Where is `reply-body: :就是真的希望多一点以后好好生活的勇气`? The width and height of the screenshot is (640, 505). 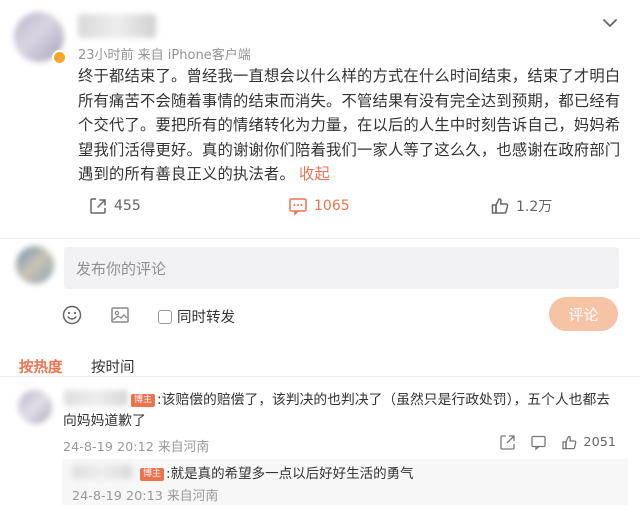 reply-body: :就是真的希望多一点以后好好生活的勇气 is located at coordinates (290, 474).